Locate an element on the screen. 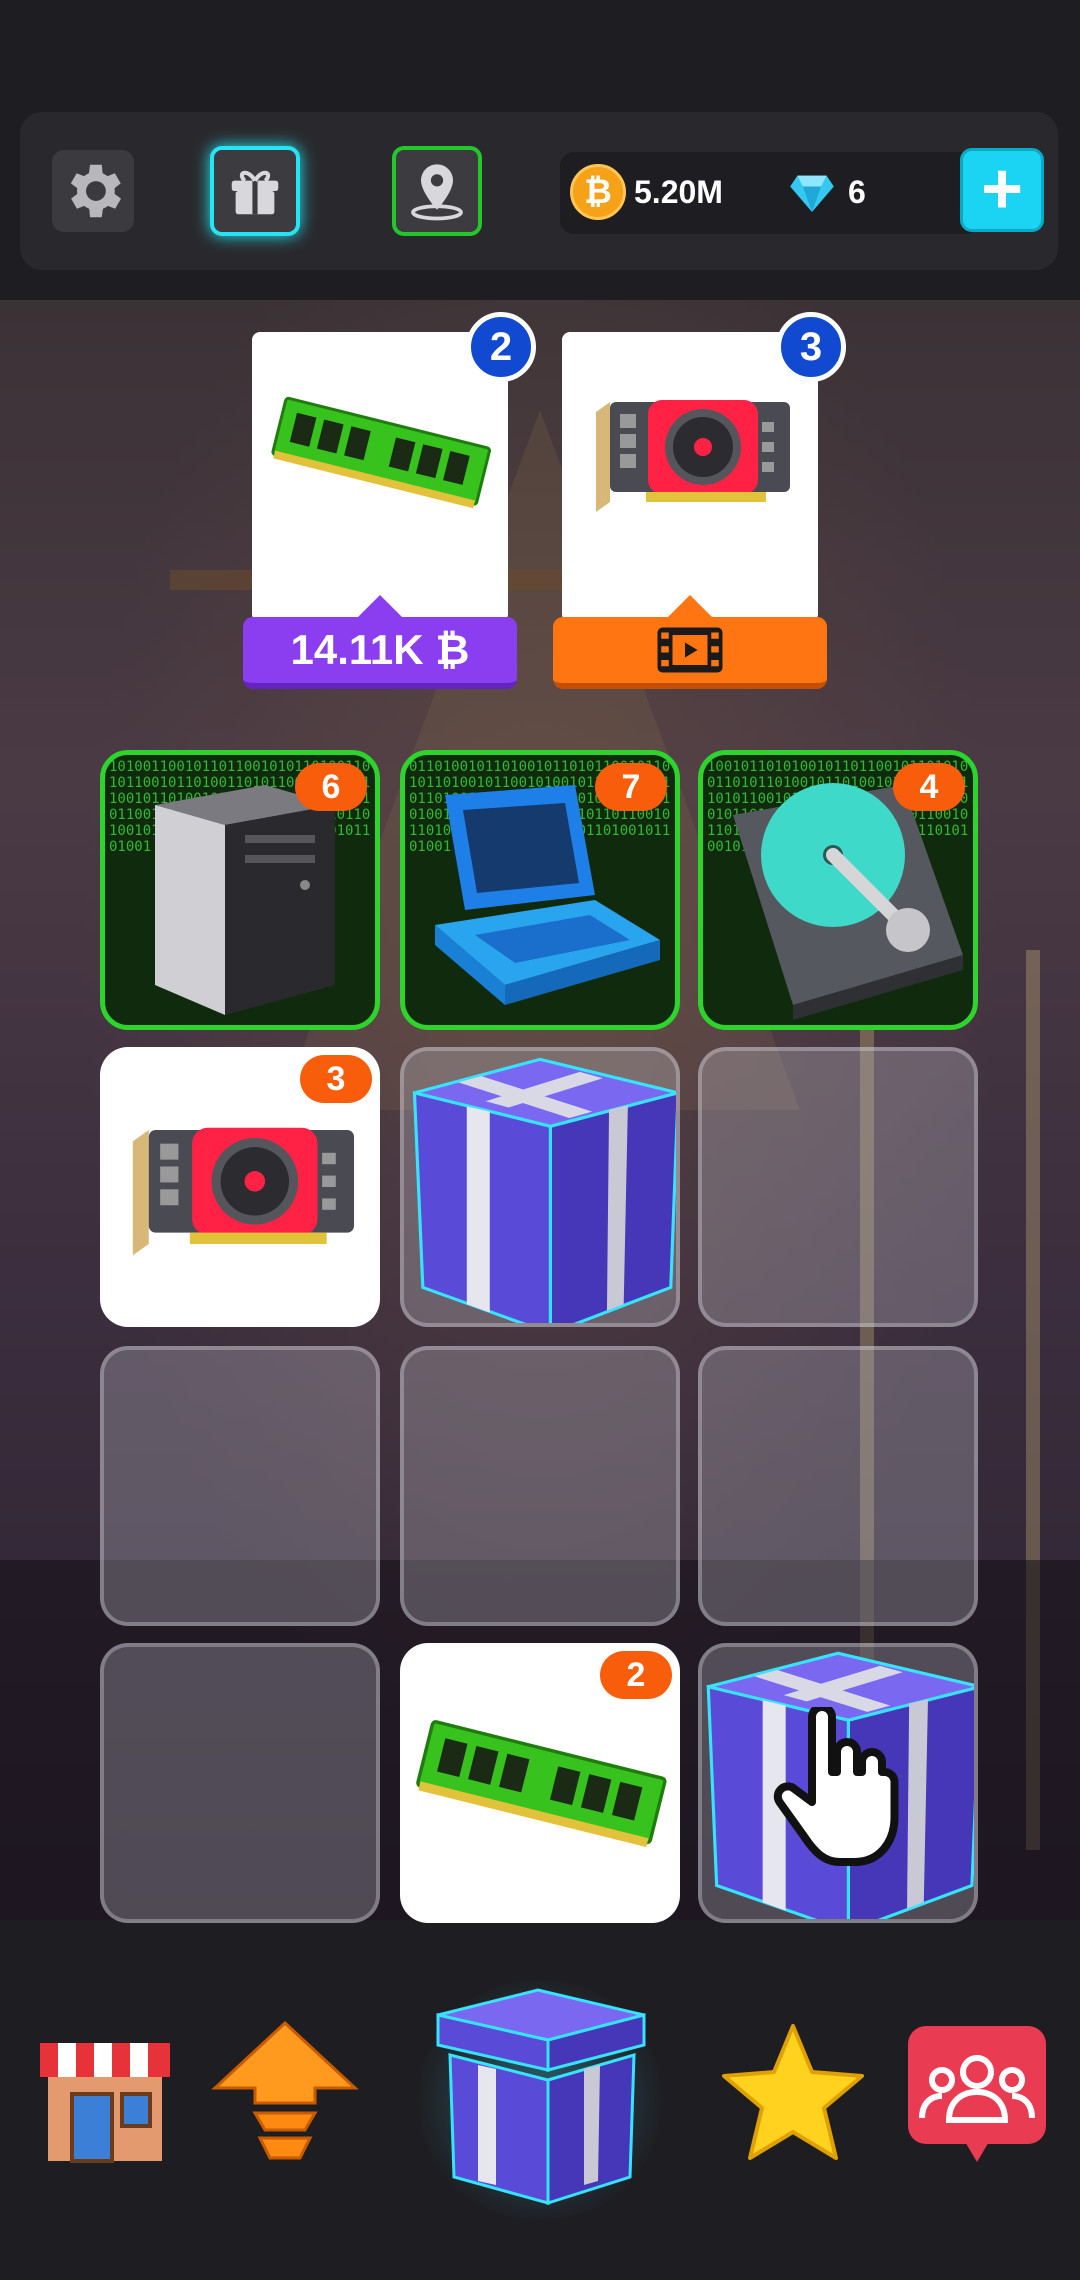 The width and height of the screenshot is (1080, 2280). item-count-badge: 3 is located at coordinates (336, 1079).